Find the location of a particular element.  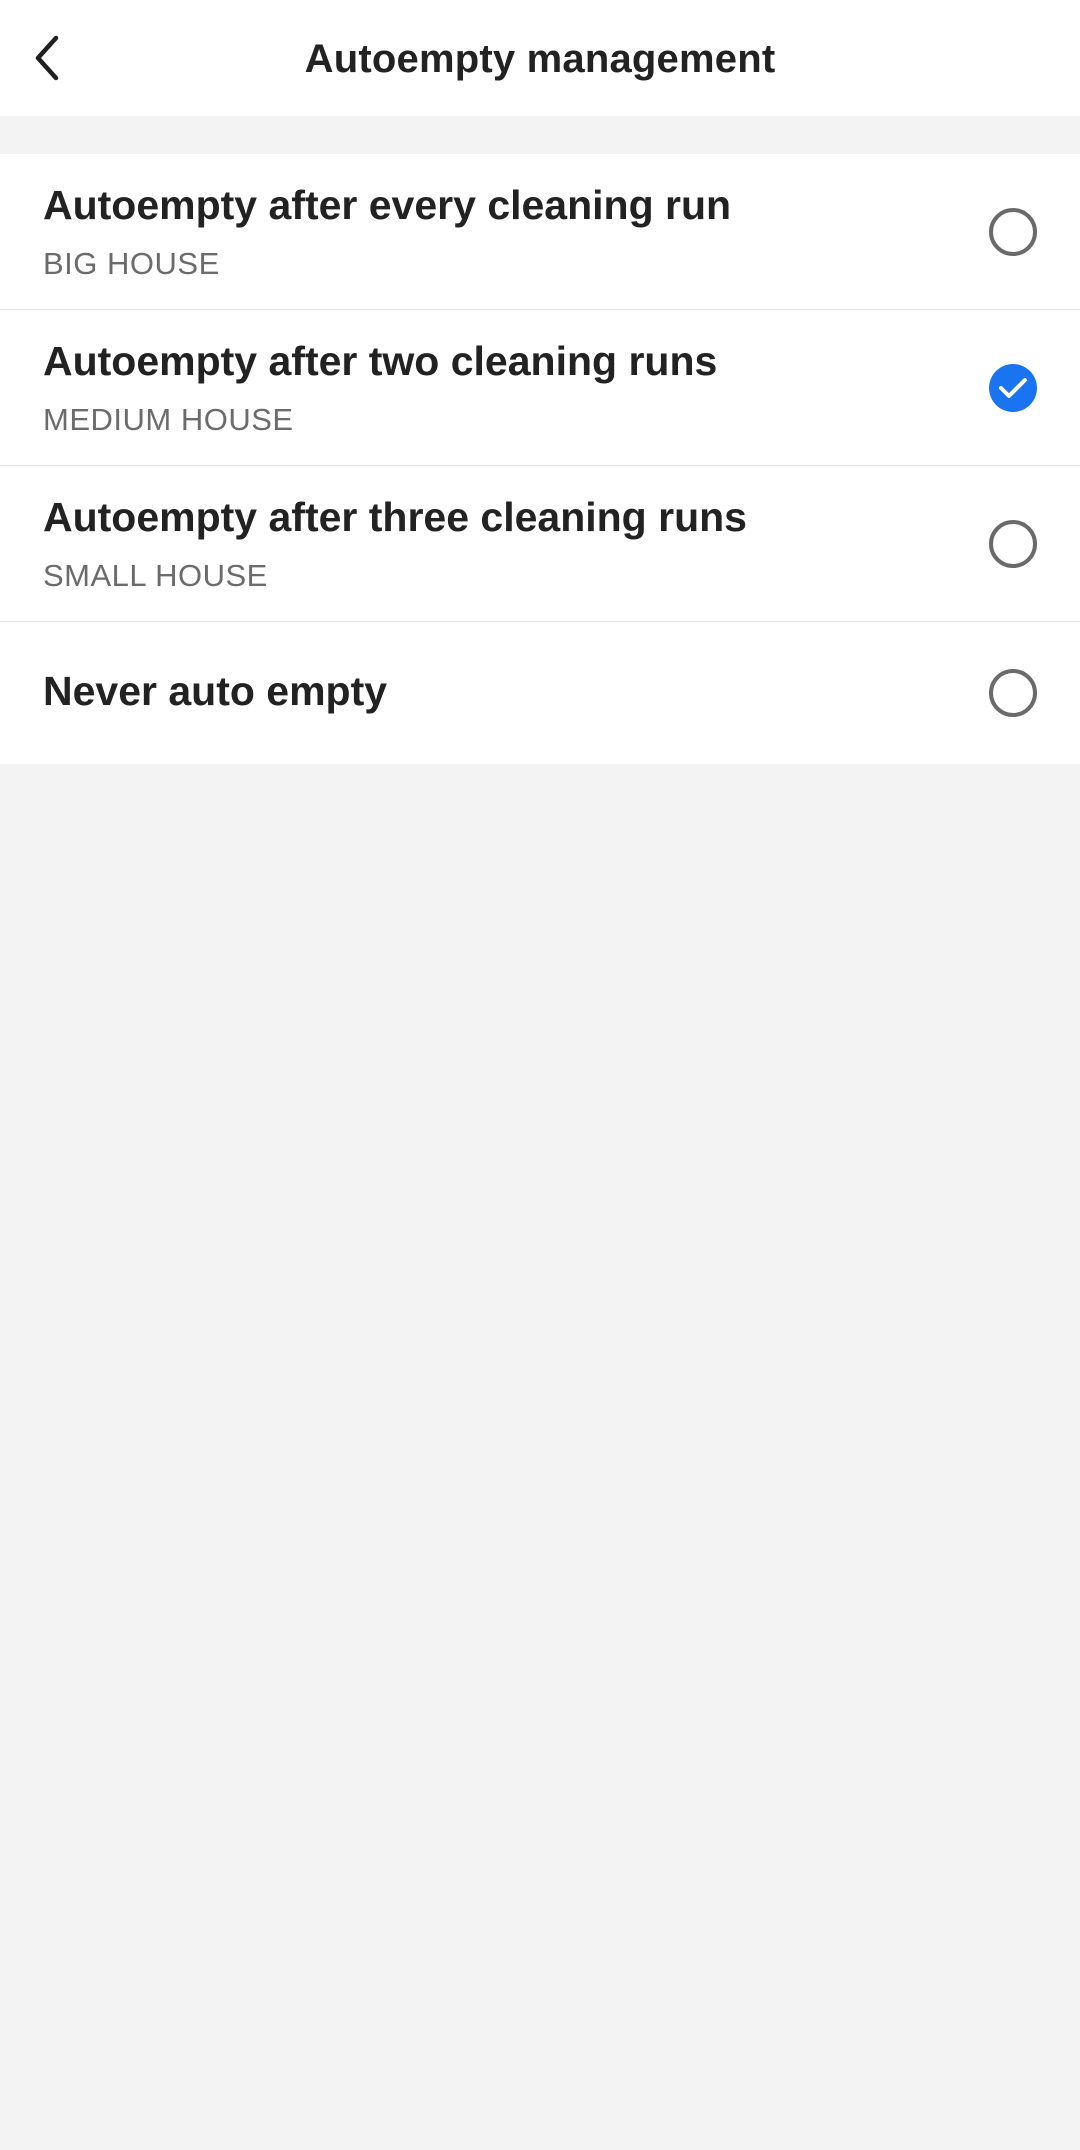

option-subtitle: MEDIUM HOUSE is located at coordinates (168, 419).